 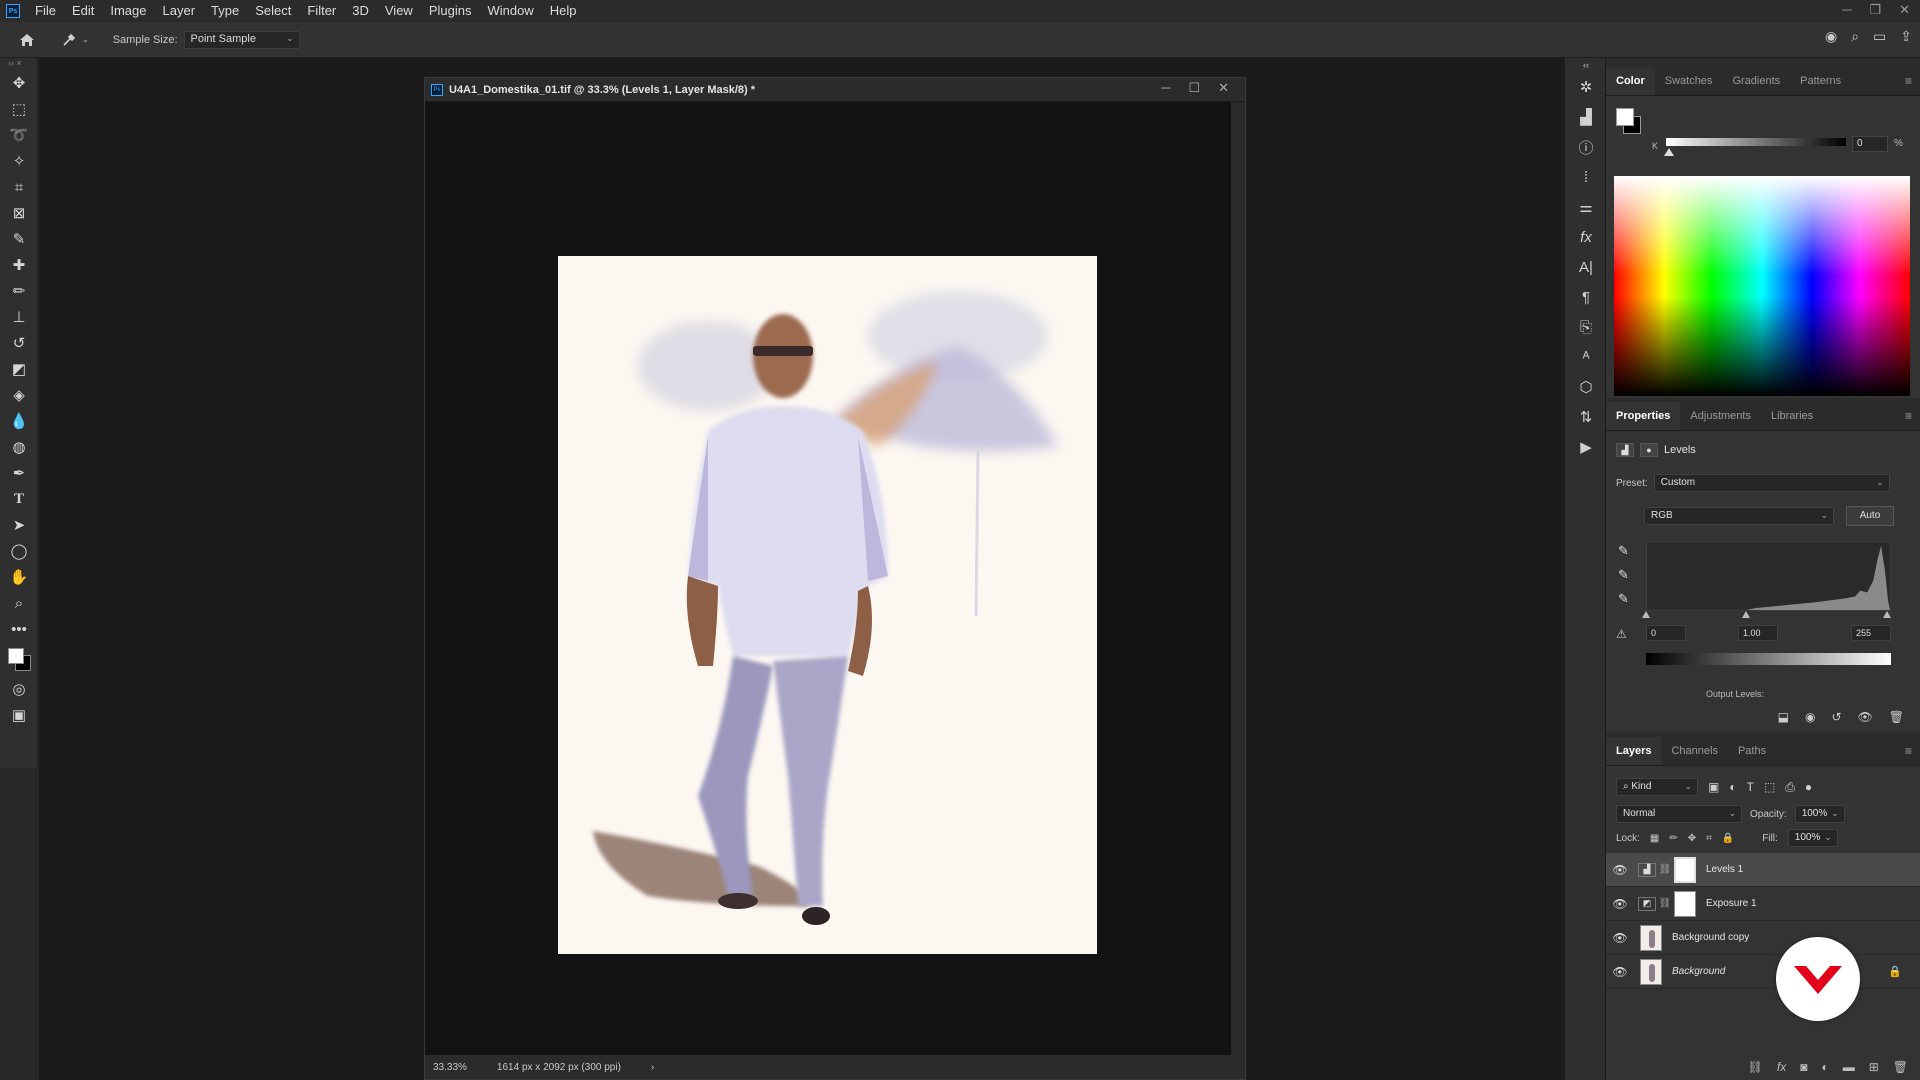 What do you see at coordinates (1679, 814) in the screenshot?
I see `blend-mode-select: Normal ⌄` at bounding box center [1679, 814].